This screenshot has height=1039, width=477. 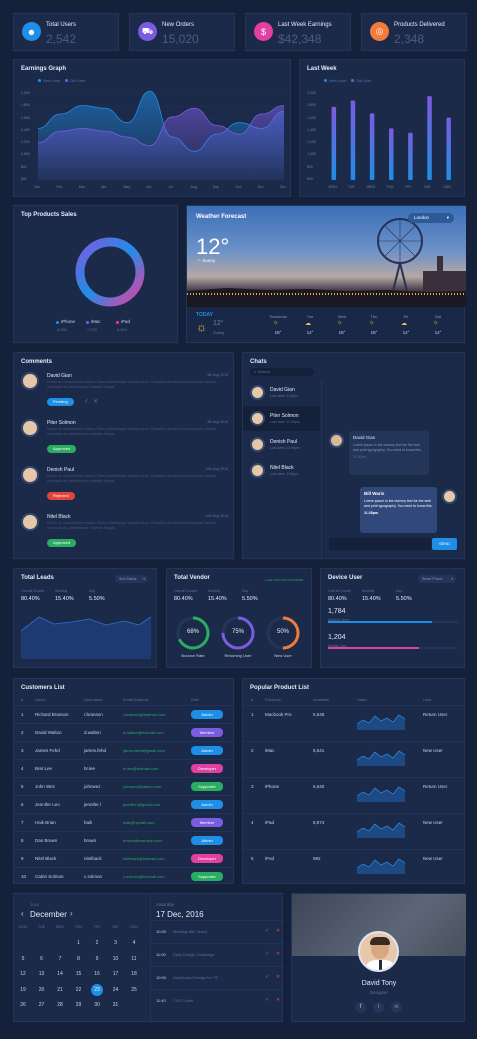 What do you see at coordinates (281, 444) in the screenshot?
I see `chat-contact: Denish Paul Last seen 12:00pm` at bounding box center [281, 444].